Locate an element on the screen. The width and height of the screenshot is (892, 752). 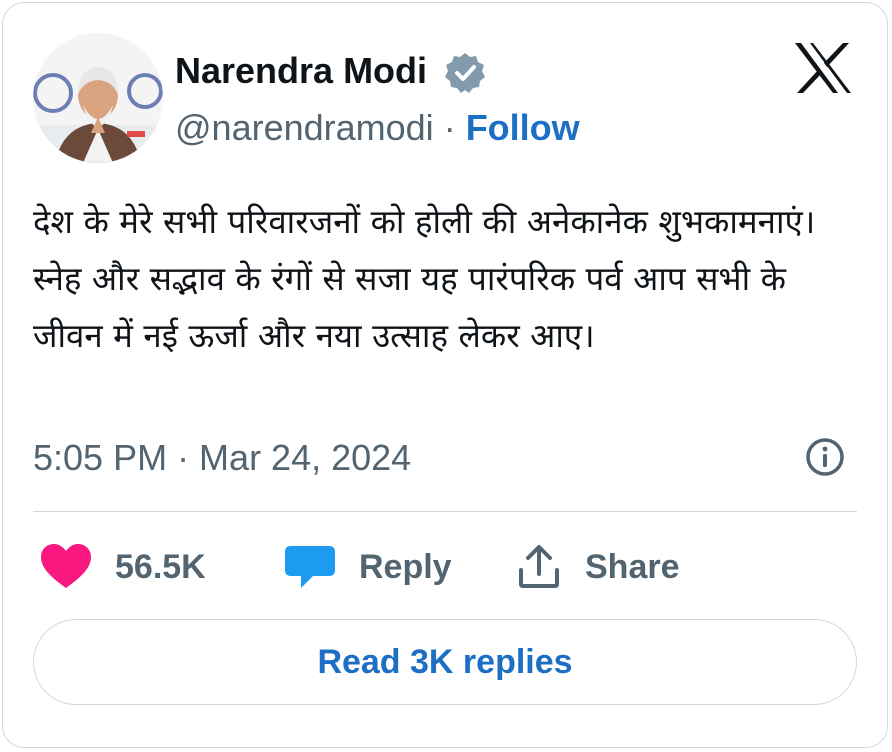
verified-badge-icon is located at coordinates (465, 73).